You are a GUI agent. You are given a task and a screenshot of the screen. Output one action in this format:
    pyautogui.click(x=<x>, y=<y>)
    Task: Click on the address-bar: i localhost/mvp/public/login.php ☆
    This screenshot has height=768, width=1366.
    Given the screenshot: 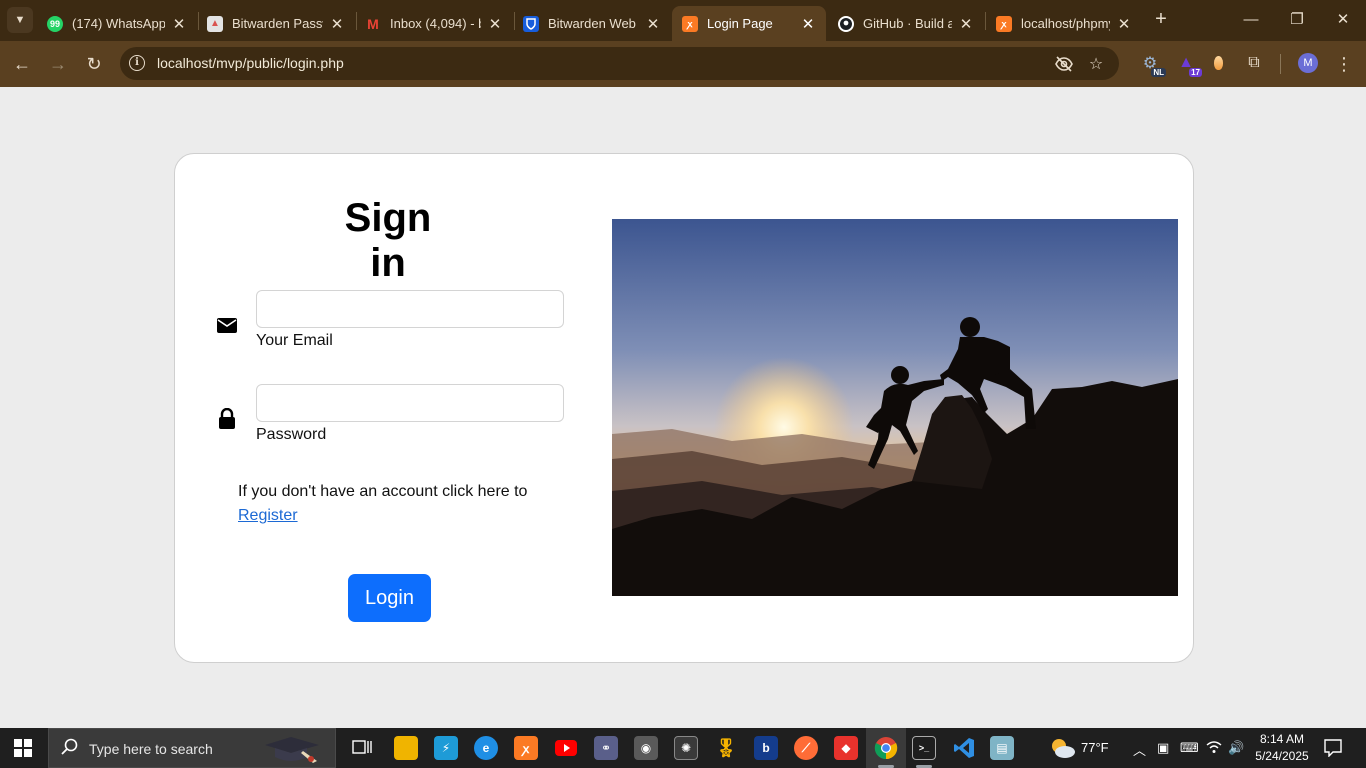 What is the action you would take?
    pyautogui.click(x=619, y=63)
    